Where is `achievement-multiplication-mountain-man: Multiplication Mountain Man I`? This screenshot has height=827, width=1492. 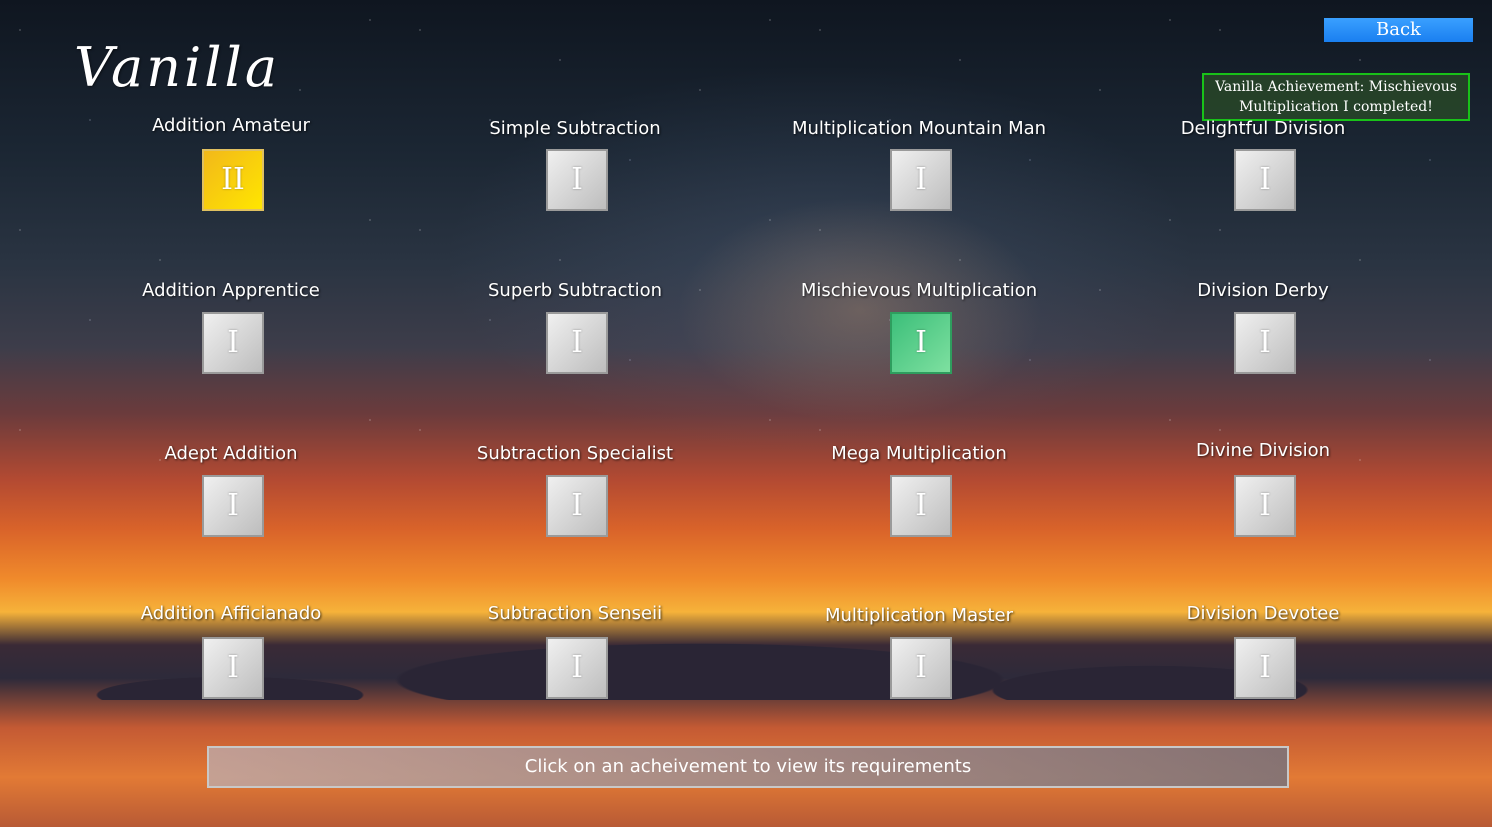
achievement-multiplication-mountain-man: Multiplication Mountain Man I is located at coordinates (919, 173).